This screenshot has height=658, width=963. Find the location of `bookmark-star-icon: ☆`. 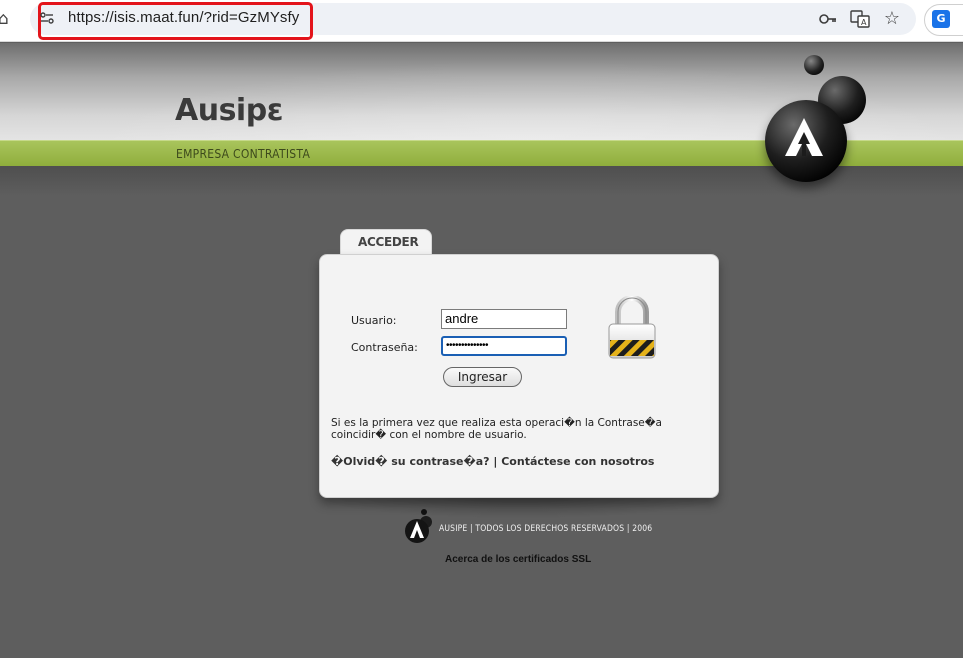

bookmark-star-icon: ☆ is located at coordinates (892, 19).